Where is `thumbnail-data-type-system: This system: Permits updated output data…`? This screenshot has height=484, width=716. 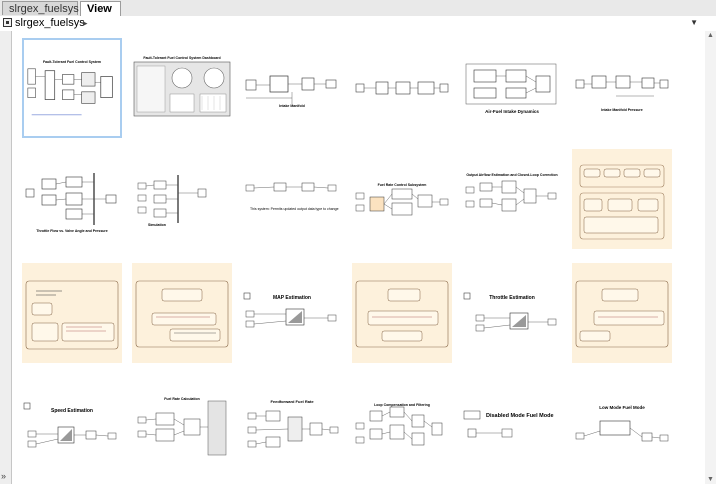 thumbnail-data-type-system: This system: Permits updated output data… is located at coordinates (292, 199).